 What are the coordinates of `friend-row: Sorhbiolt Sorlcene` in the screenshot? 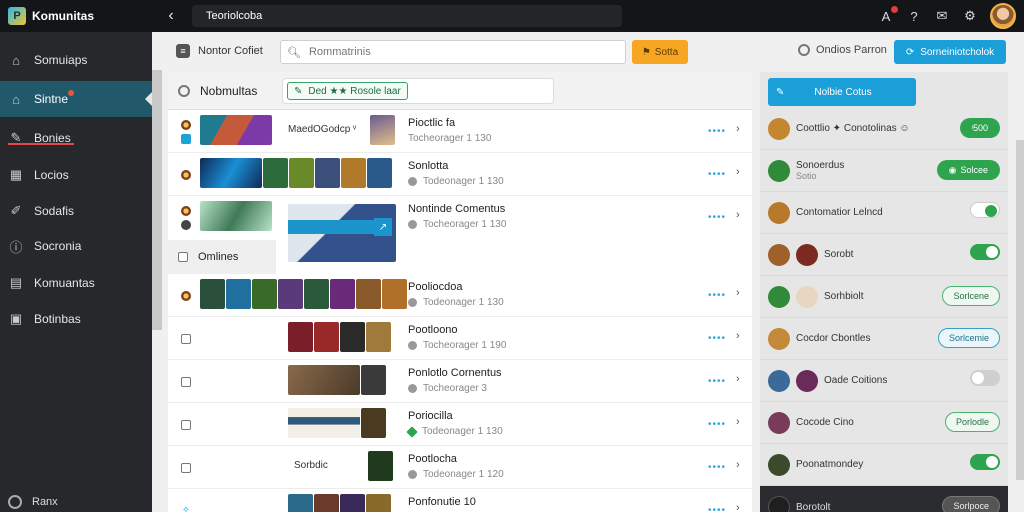 It's located at (884, 297).